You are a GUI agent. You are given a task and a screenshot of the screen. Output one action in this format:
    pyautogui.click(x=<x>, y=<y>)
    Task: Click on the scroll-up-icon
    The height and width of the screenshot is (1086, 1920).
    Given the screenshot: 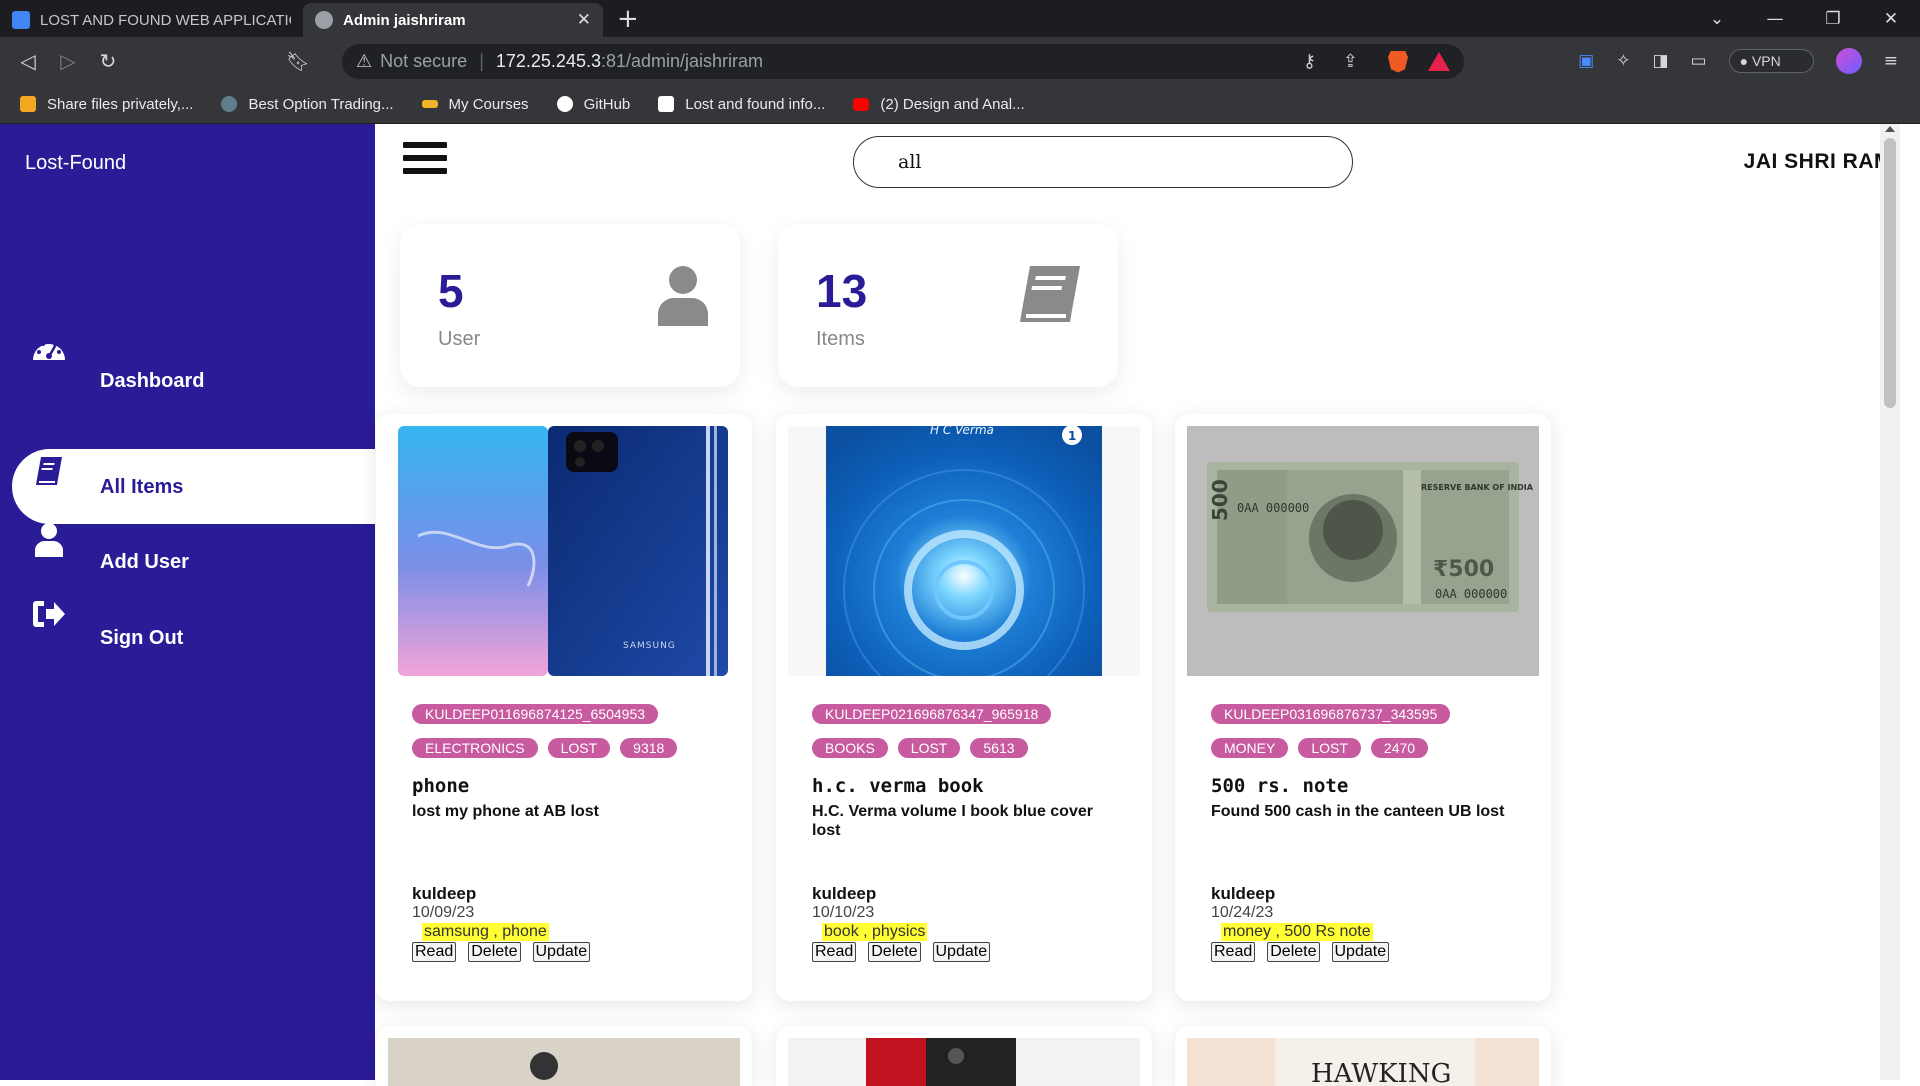 What is the action you would take?
    pyautogui.click(x=1890, y=129)
    